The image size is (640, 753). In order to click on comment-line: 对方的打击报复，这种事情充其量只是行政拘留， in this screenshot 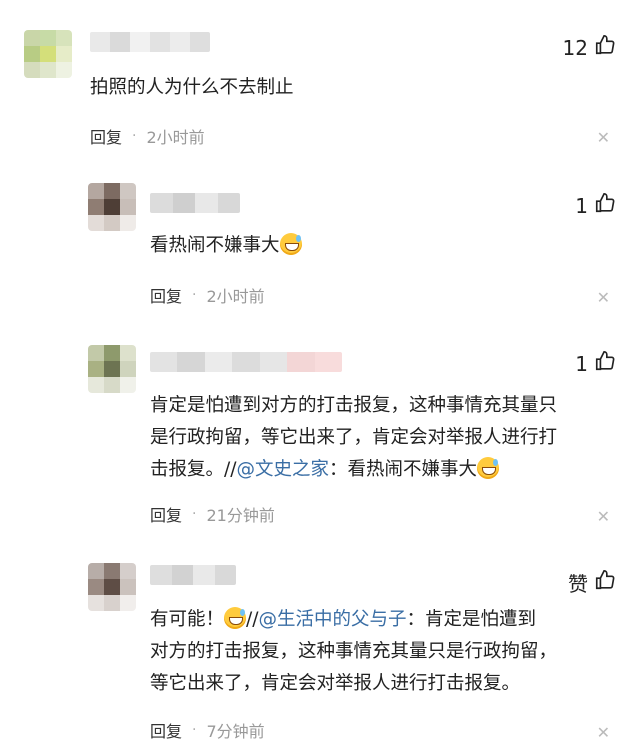, I will do `click(354, 651)`.